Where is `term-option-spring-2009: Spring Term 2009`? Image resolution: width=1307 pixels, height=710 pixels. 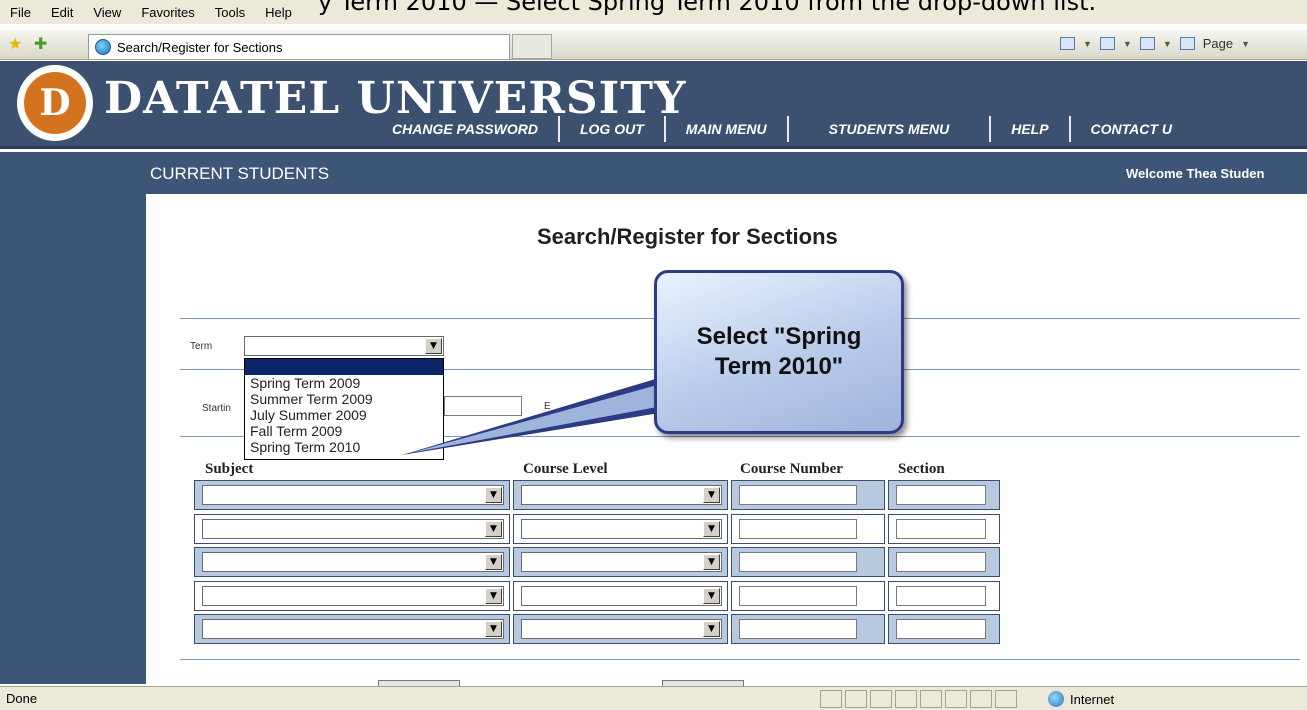
term-option-spring-2009: Spring Term 2009 is located at coordinates (344, 383).